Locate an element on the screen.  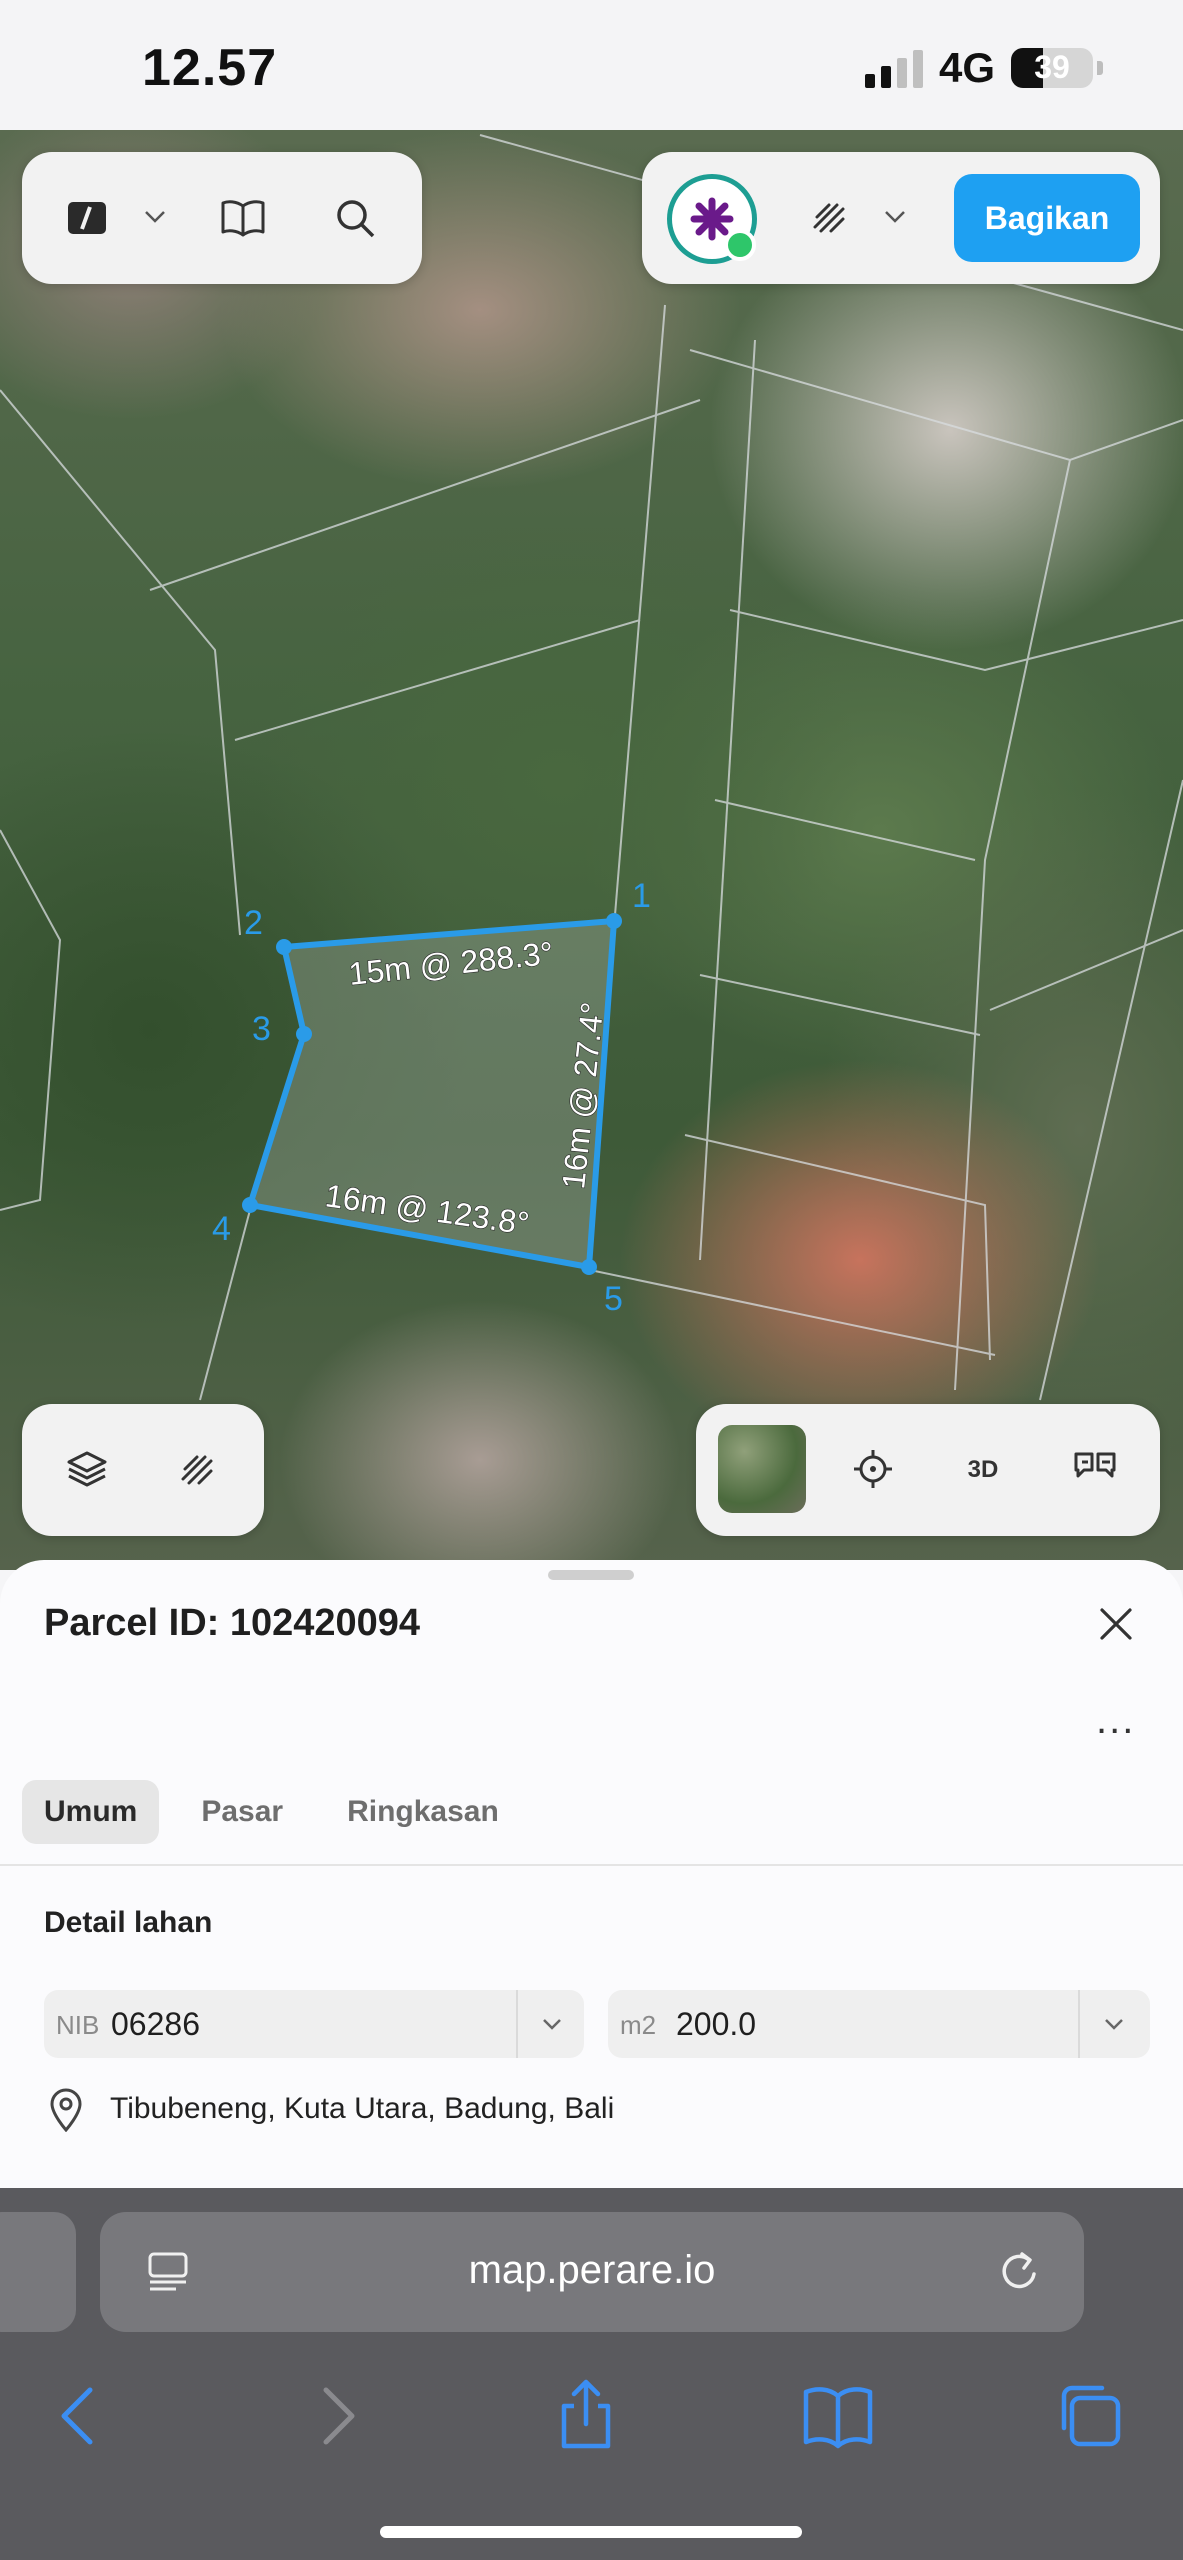
vertex-label-5: 5 is located at coordinates (613, 1299).